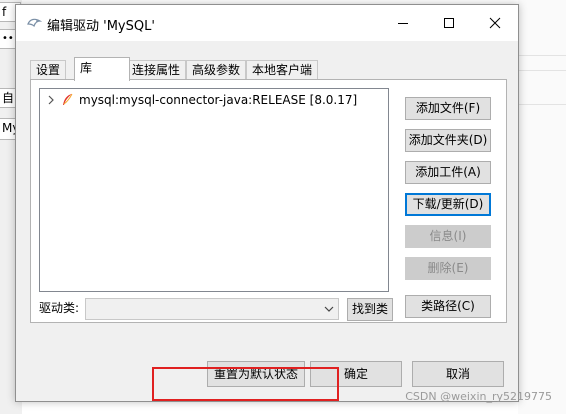  I want to click on minimize-button, so click(403, 23).